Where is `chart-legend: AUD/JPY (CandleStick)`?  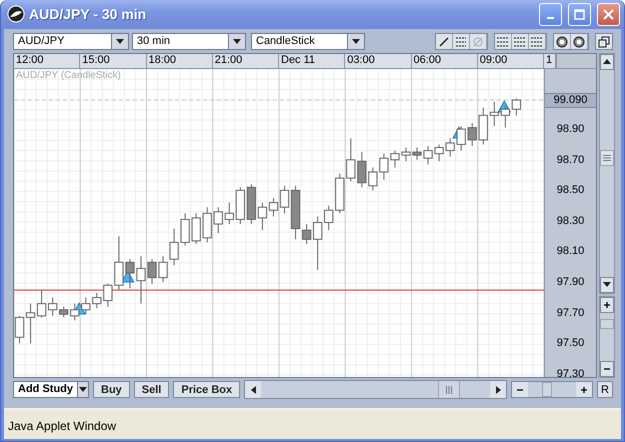
chart-legend: AUD/JPY (CandleStick) is located at coordinates (68, 75).